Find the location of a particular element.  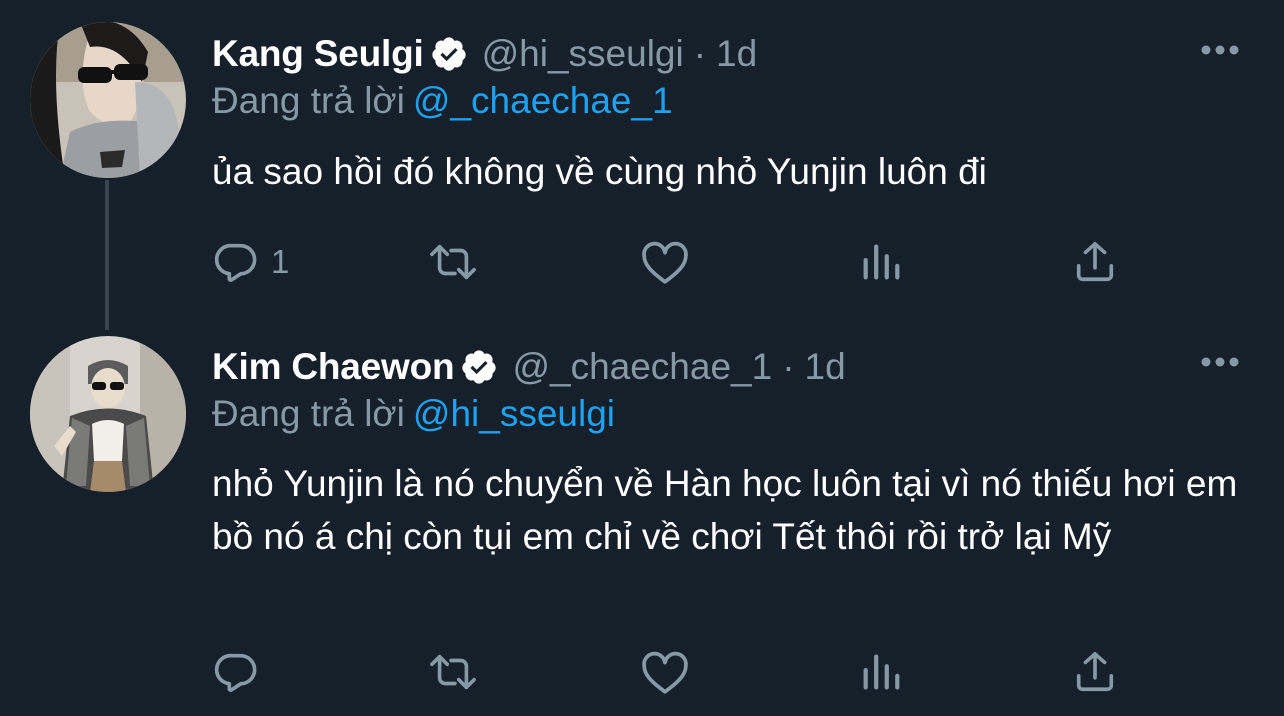

display-name: Kang Seulgi is located at coordinates (318, 54).